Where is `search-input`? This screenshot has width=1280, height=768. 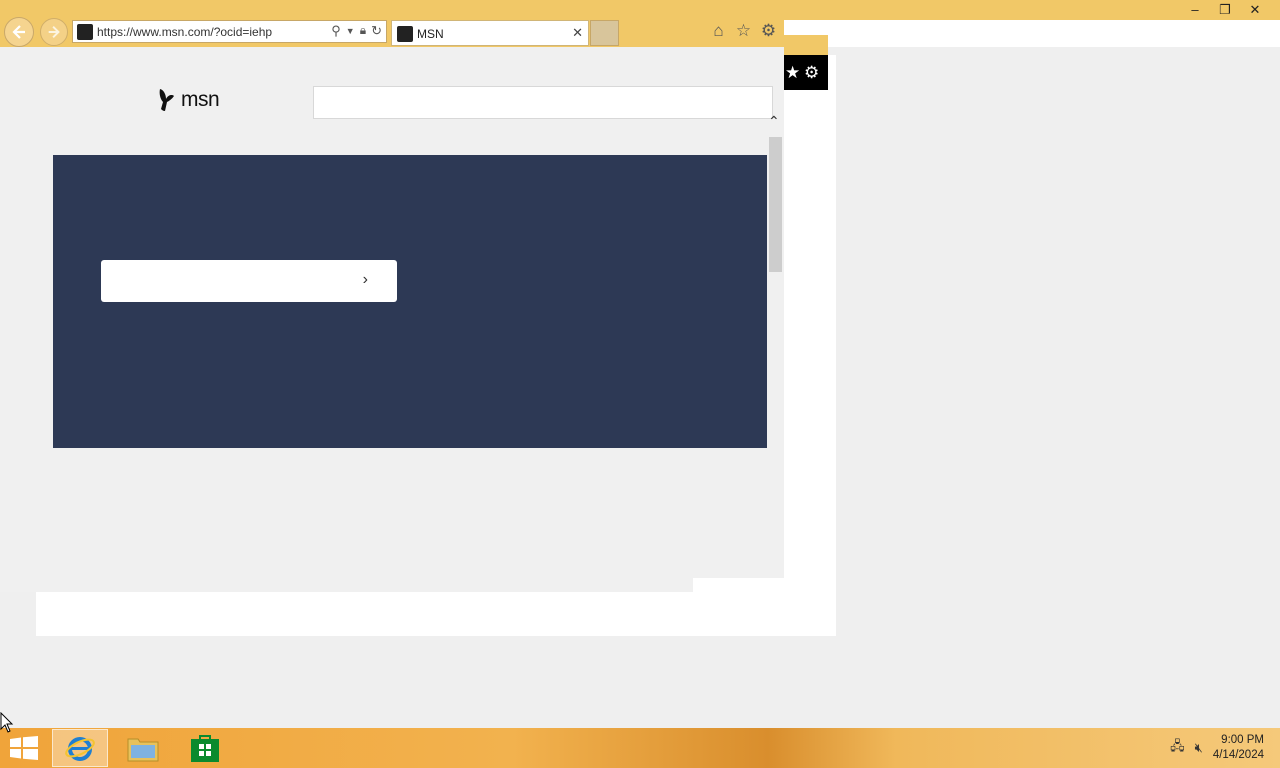 search-input is located at coordinates (543, 102).